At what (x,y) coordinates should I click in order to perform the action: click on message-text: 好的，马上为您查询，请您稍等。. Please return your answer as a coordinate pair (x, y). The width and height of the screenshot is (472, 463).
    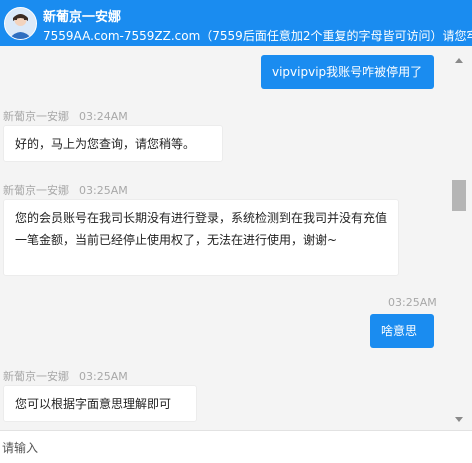
    Looking at the image, I should click on (105, 144).